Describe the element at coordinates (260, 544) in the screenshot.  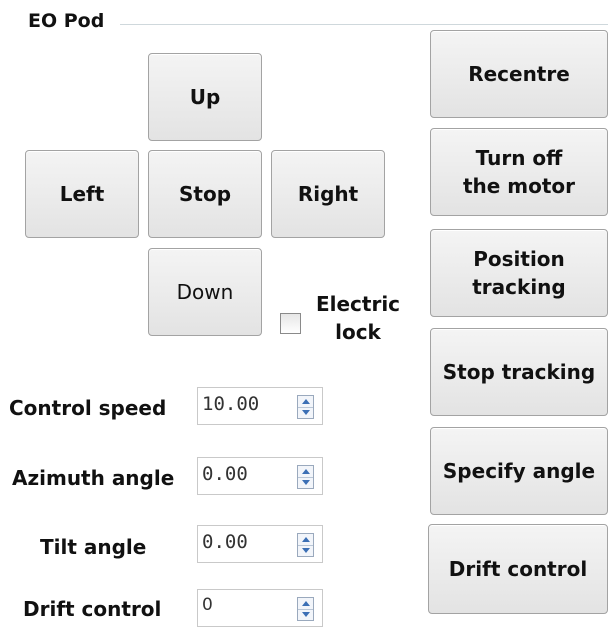
I see `tilt-angle-spinbox: 0.00` at that location.